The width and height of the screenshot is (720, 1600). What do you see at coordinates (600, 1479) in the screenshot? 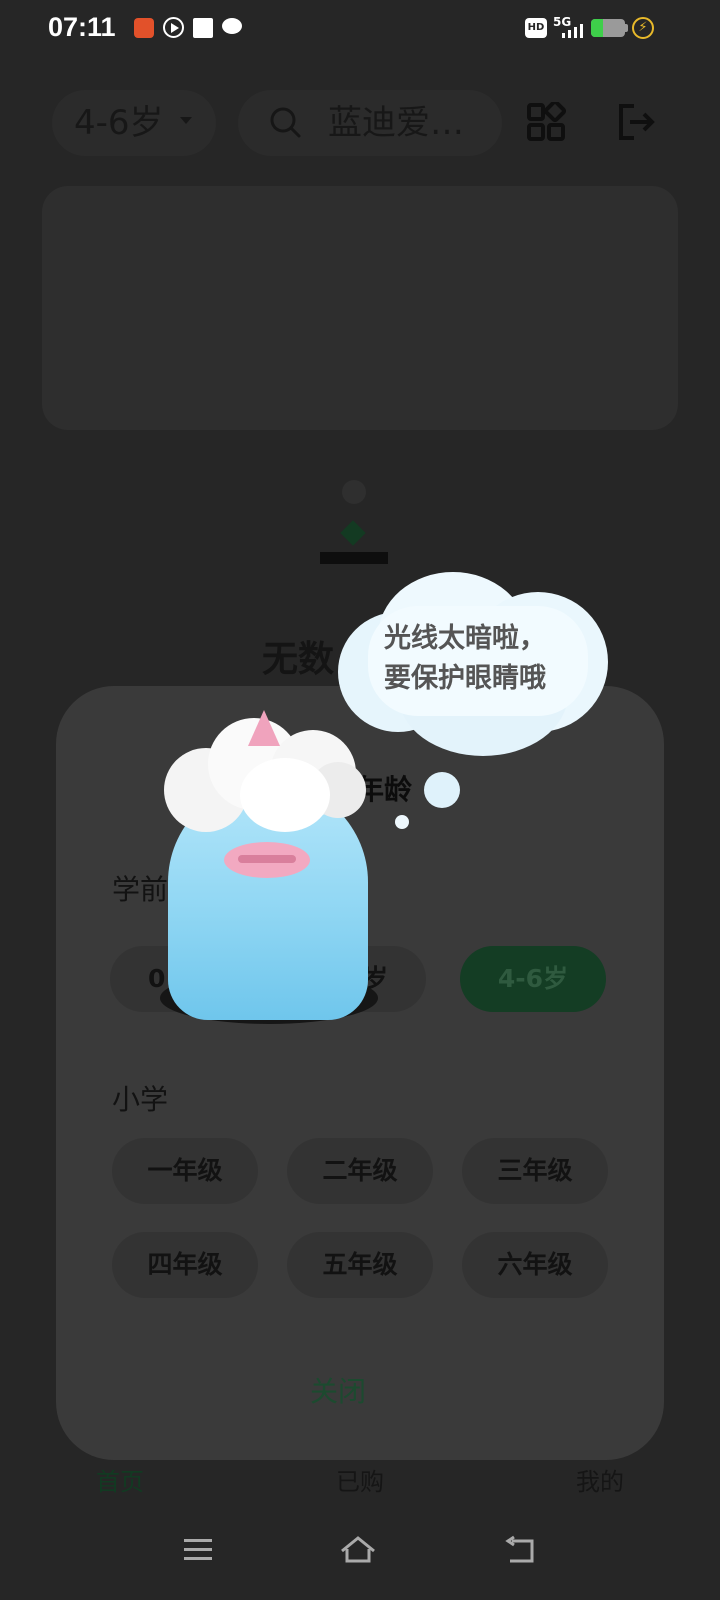
I see `tab-mine: 我的` at bounding box center [600, 1479].